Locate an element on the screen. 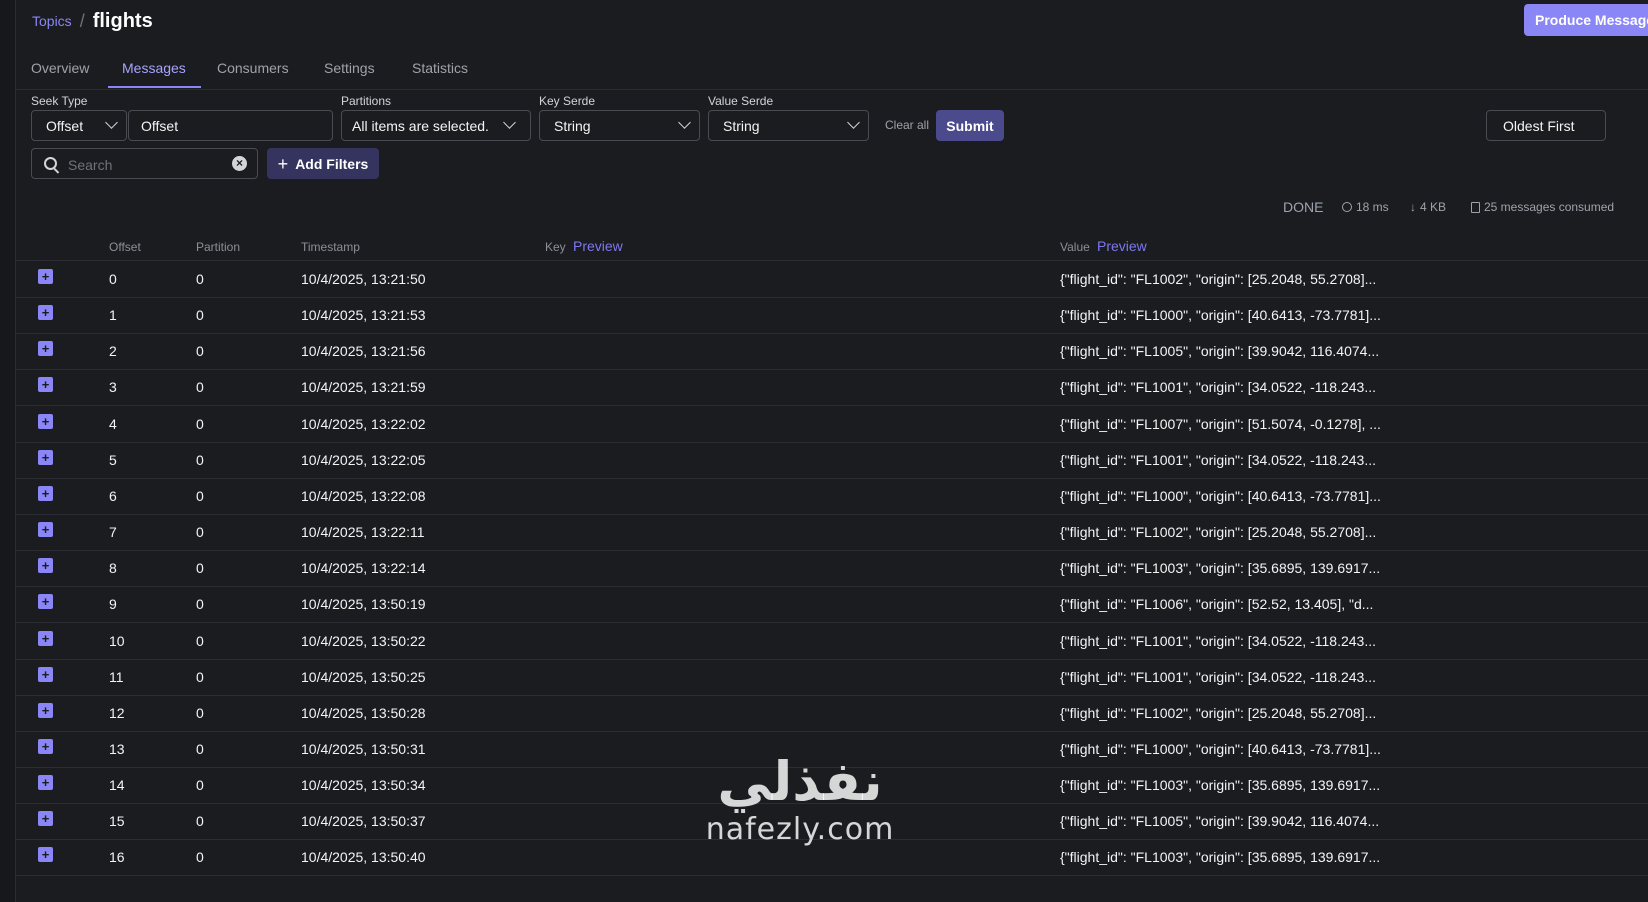  cell-timestamp: 10/4/2025, 13:50:34 is located at coordinates (363, 785).